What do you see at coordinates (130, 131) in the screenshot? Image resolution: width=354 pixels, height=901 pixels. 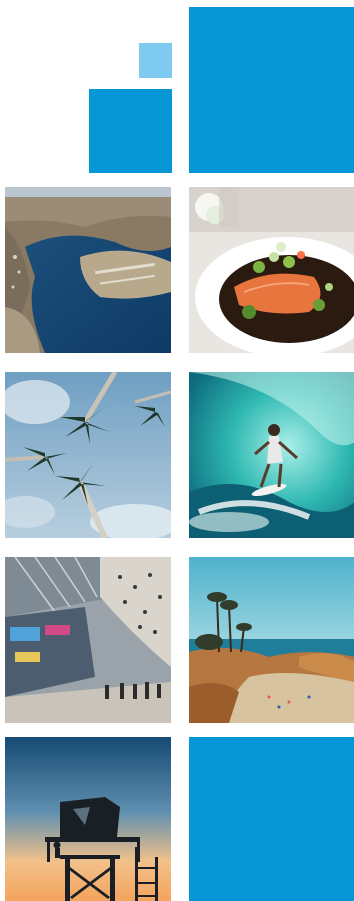 I see `decorative-square` at bounding box center [130, 131].